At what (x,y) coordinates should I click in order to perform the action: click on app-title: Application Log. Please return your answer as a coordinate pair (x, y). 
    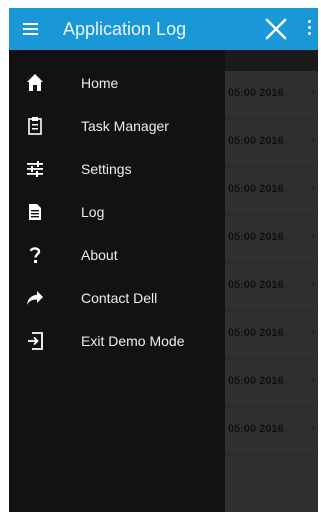
    Looking at the image, I should click on (125, 29).